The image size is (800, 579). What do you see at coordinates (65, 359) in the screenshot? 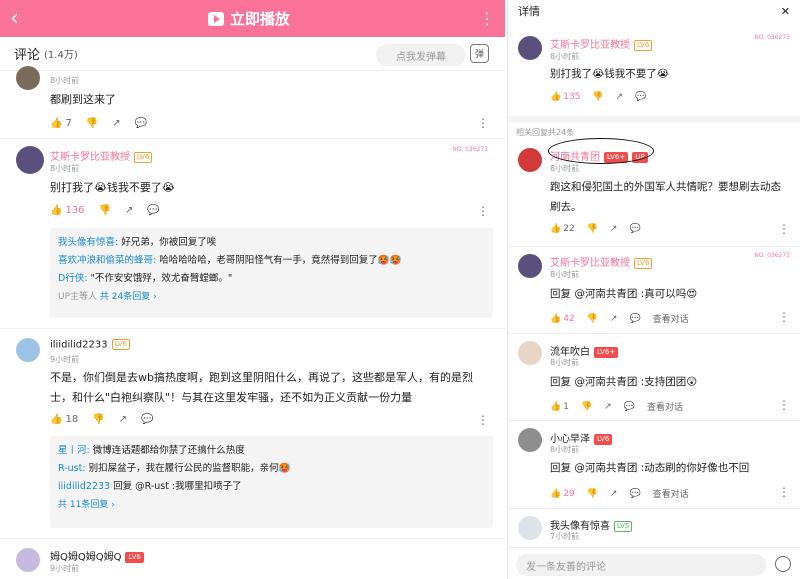
I see `comment-time: 9小时前` at bounding box center [65, 359].